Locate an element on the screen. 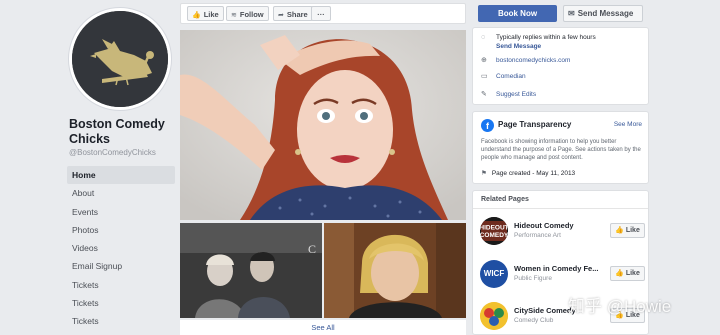  cityside-comedy-logo is located at coordinates (494, 316).